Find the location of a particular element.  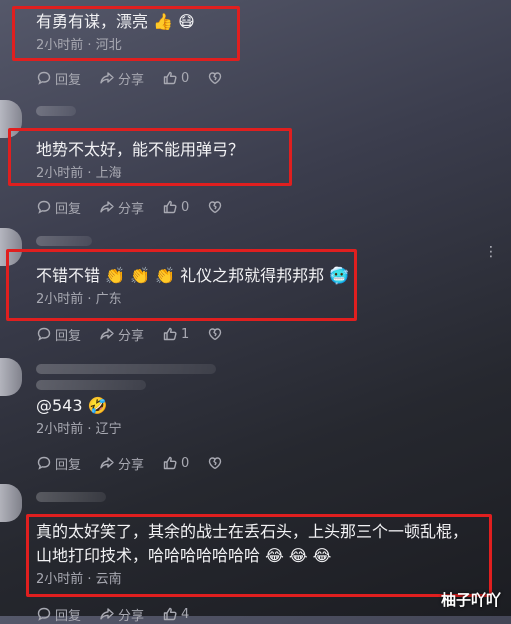

like-button: 1 is located at coordinates (175, 334).